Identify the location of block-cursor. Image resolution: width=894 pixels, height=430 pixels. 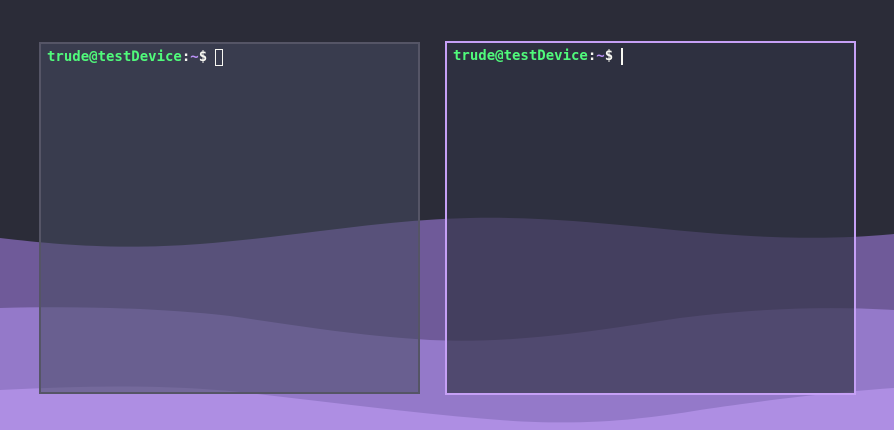
(219, 57).